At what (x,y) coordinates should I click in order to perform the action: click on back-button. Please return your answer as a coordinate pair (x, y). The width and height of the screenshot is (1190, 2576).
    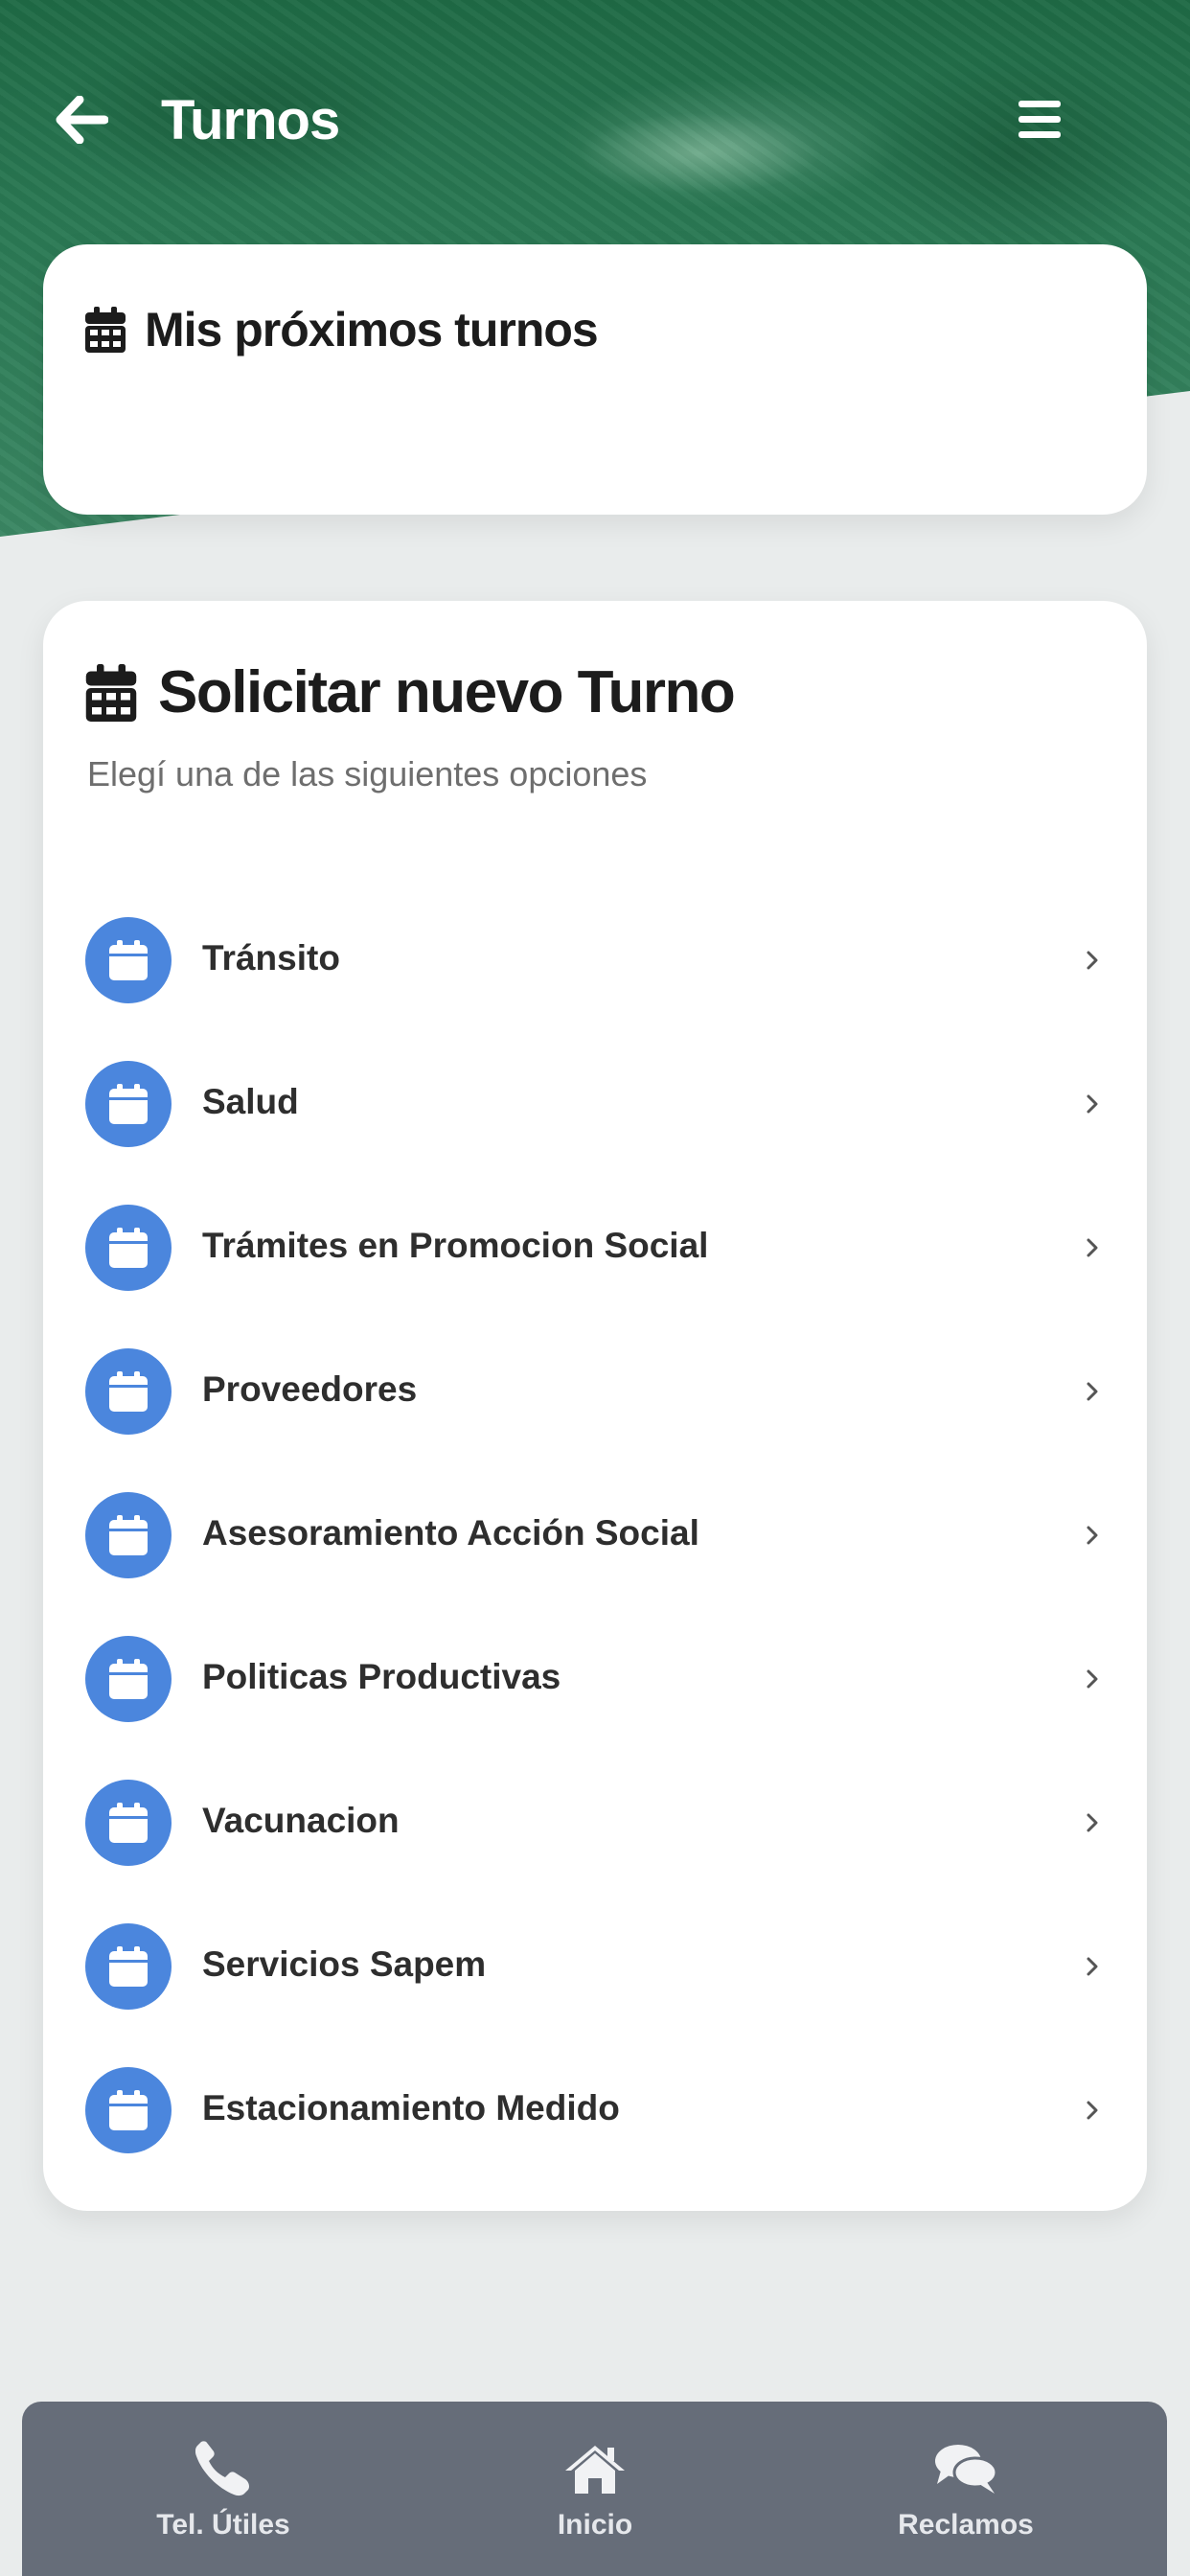
    Looking at the image, I should click on (82, 120).